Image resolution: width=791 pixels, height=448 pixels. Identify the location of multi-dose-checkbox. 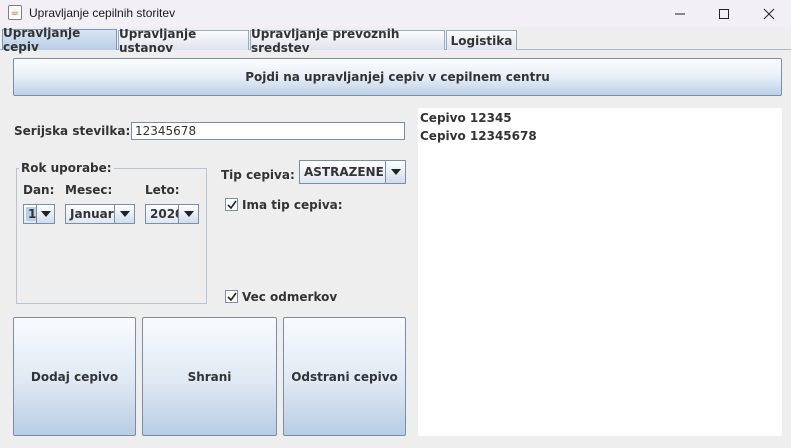
(231, 296).